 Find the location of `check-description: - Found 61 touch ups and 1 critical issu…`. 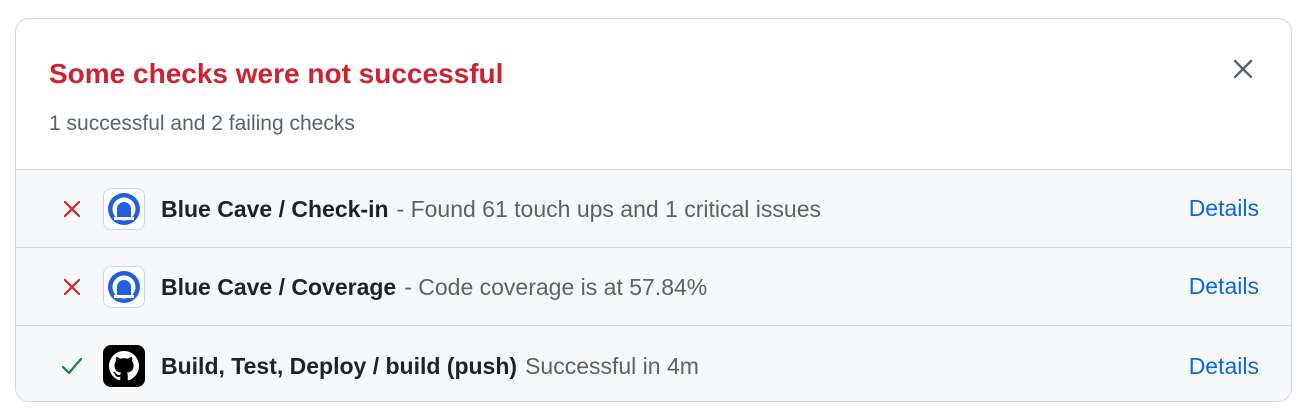

check-description: - Found 61 touch ups and 1 critical issu… is located at coordinates (608, 208).